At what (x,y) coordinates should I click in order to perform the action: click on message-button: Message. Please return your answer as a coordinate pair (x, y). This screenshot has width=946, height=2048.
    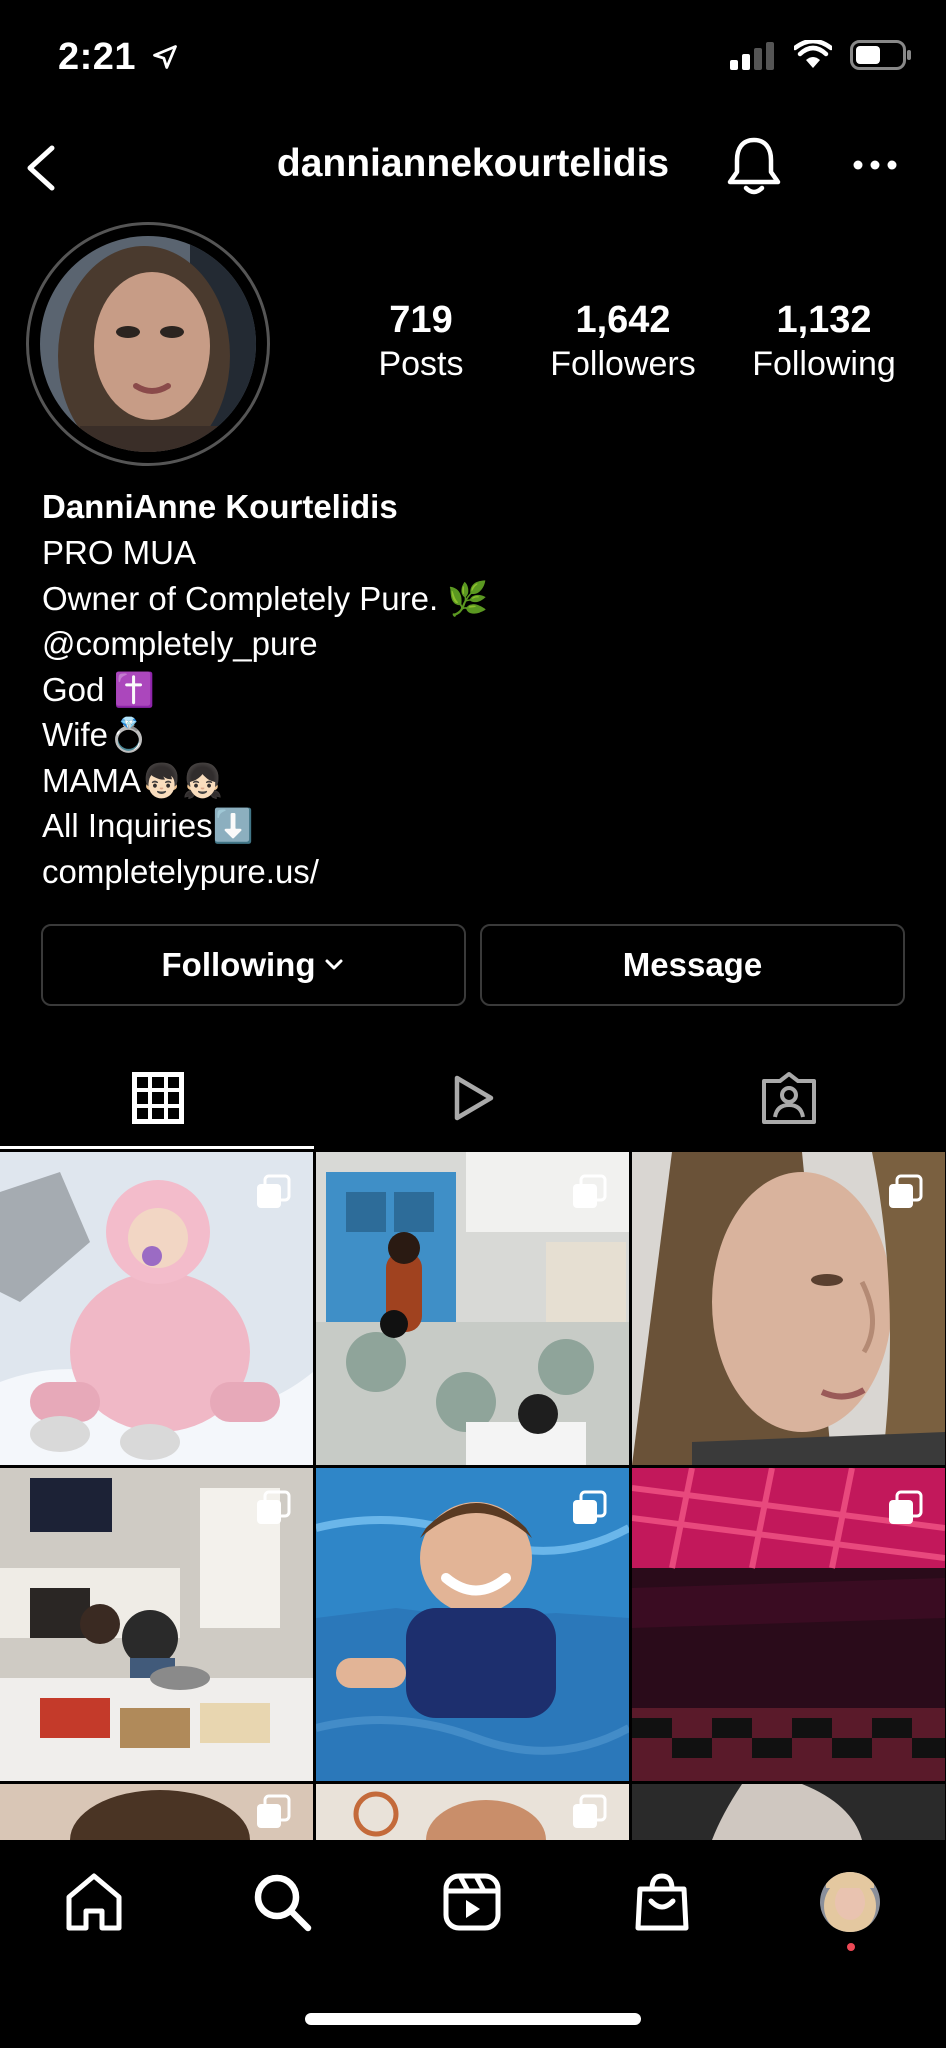
    Looking at the image, I should click on (692, 965).